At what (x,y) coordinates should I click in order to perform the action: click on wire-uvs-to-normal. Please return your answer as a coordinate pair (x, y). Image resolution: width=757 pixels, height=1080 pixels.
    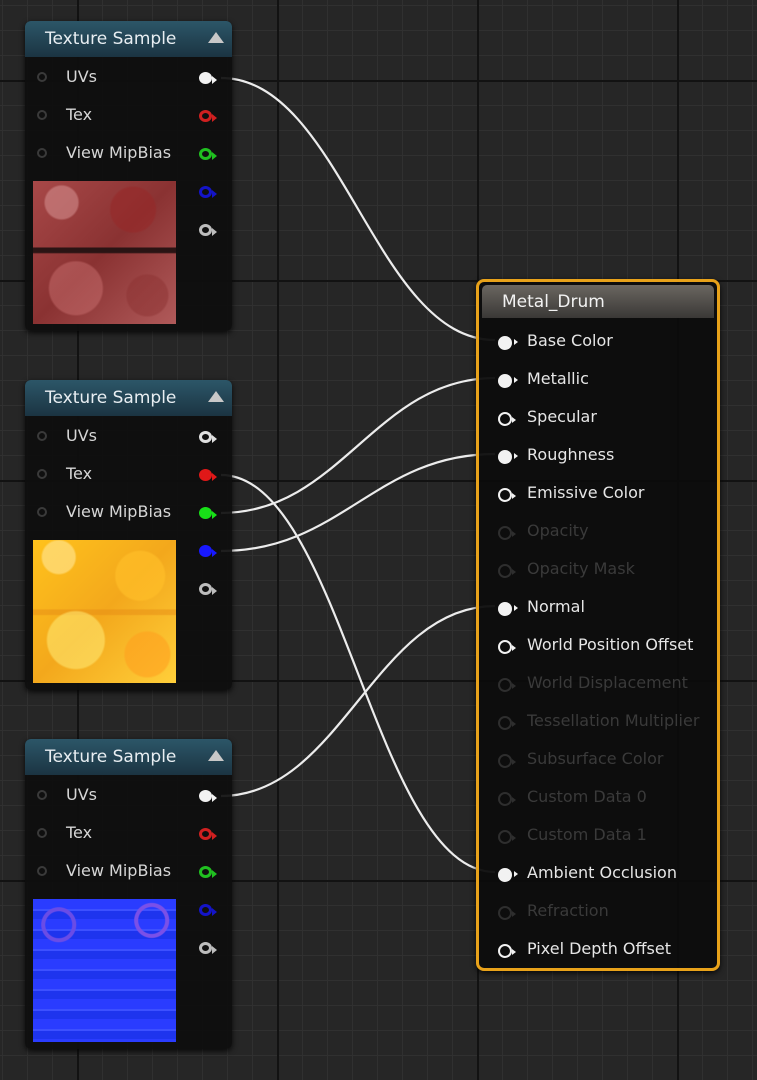
    Looking at the image, I should click on (358, 701).